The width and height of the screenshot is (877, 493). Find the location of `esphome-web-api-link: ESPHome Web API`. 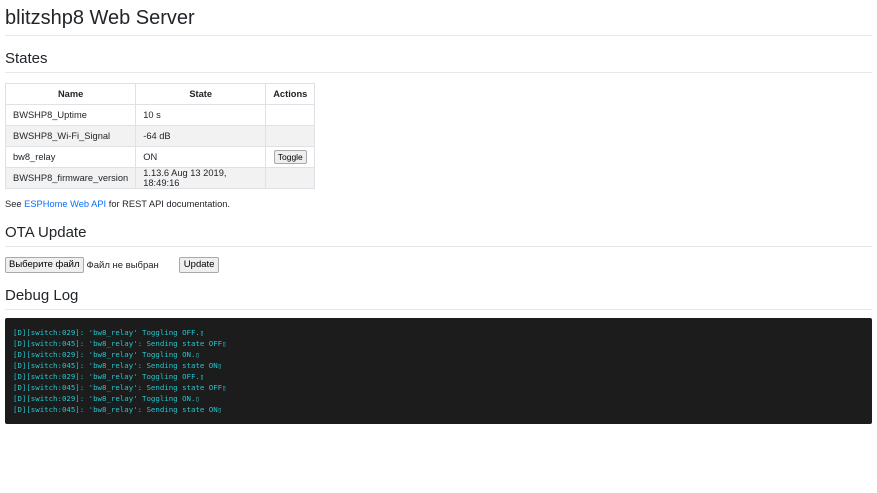

esphome-web-api-link: ESPHome Web API is located at coordinates (65, 204).